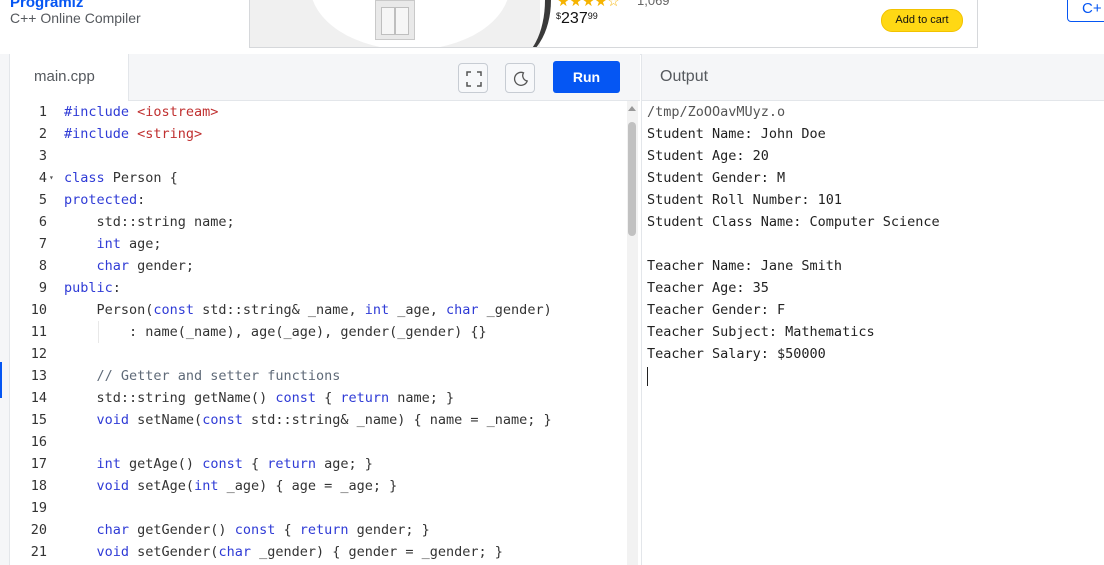  What do you see at coordinates (1085, 11) in the screenshot?
I see `language-button: C+` at bounding box center [1085, 11].